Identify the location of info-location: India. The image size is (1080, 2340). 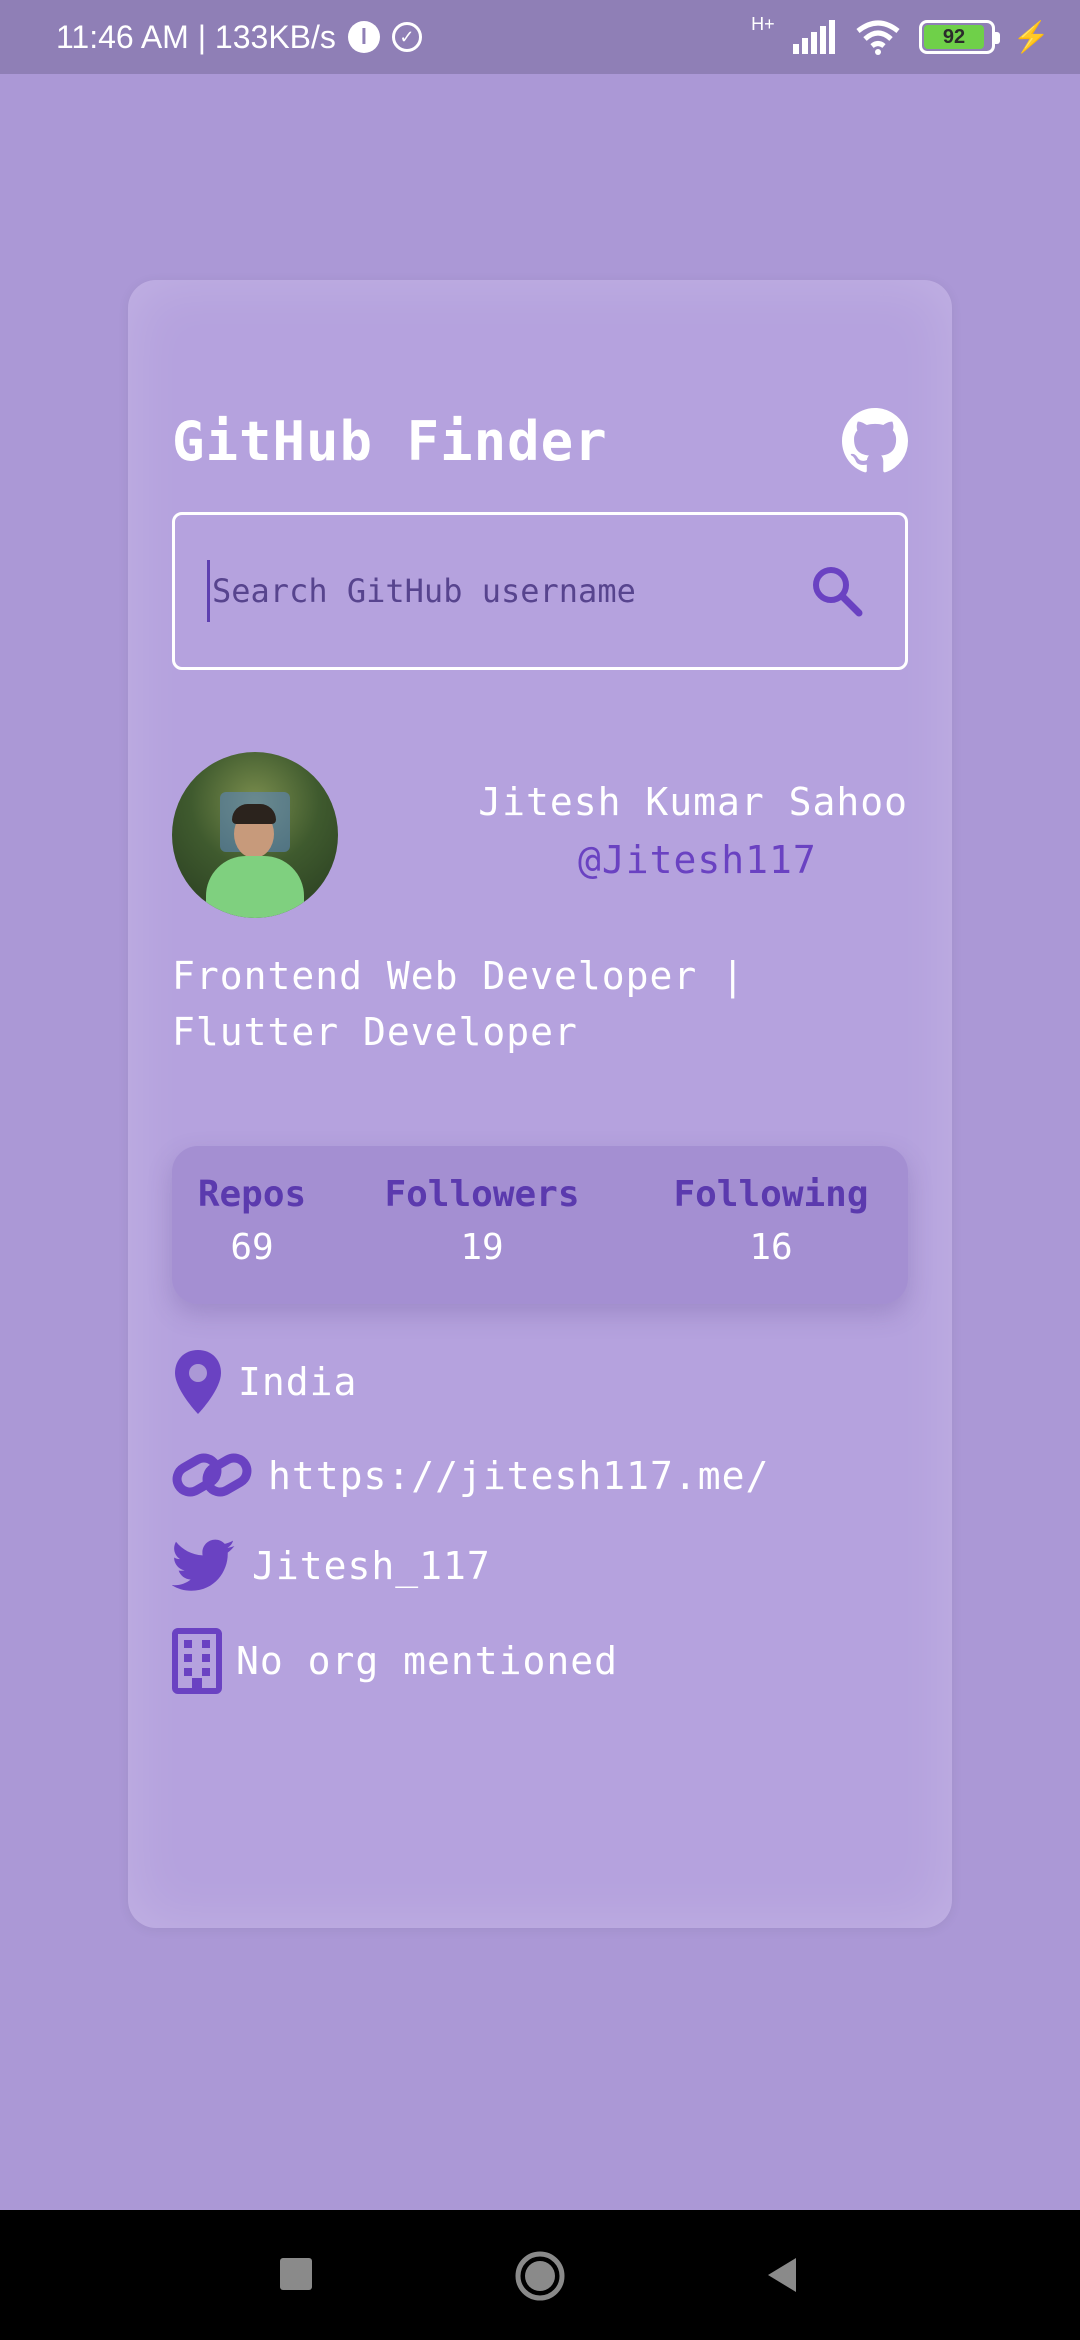
(264, 1382).